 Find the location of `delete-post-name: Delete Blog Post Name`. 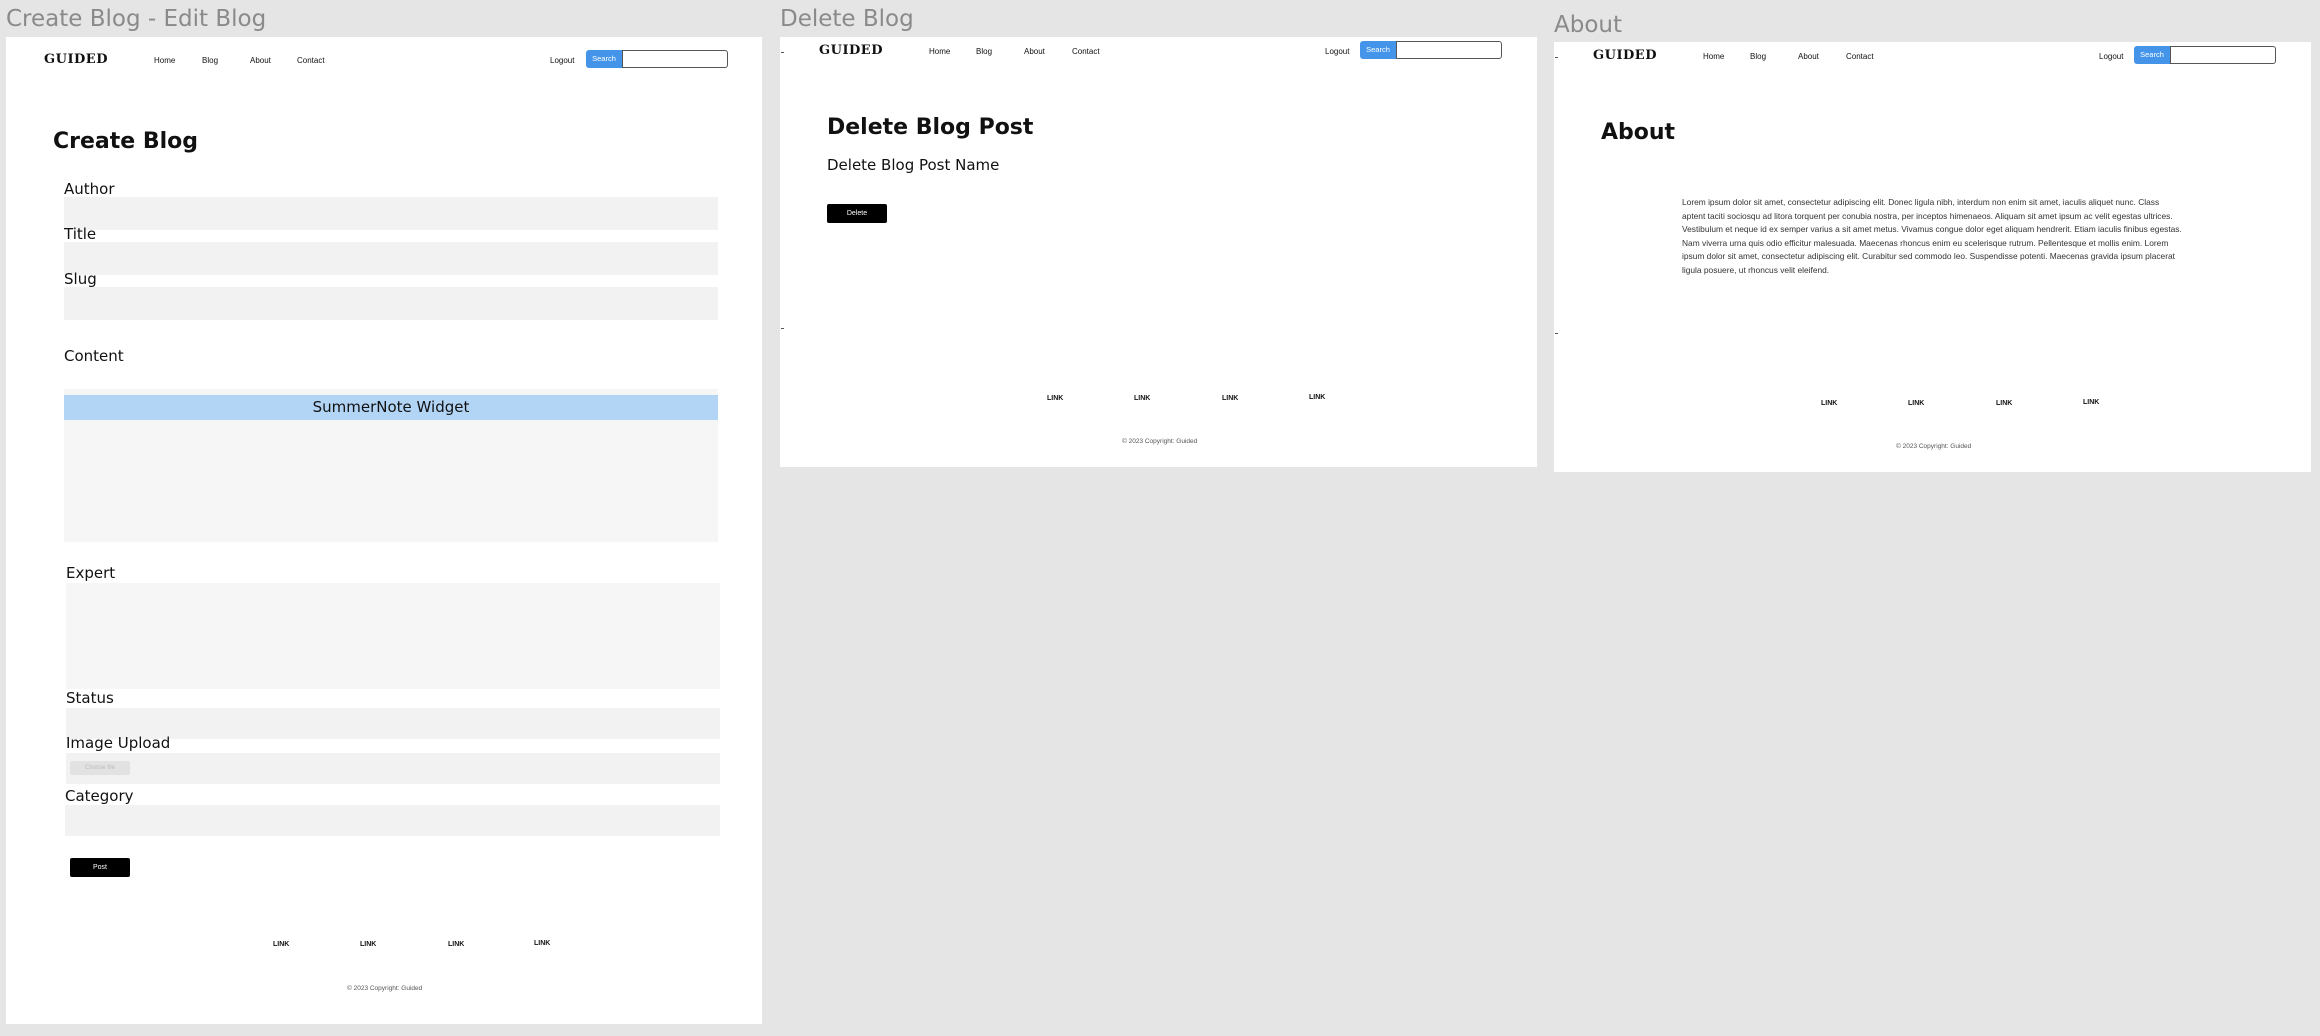

delete-post-name: Delete Blog Post Name is located at coordinates (913, 165).